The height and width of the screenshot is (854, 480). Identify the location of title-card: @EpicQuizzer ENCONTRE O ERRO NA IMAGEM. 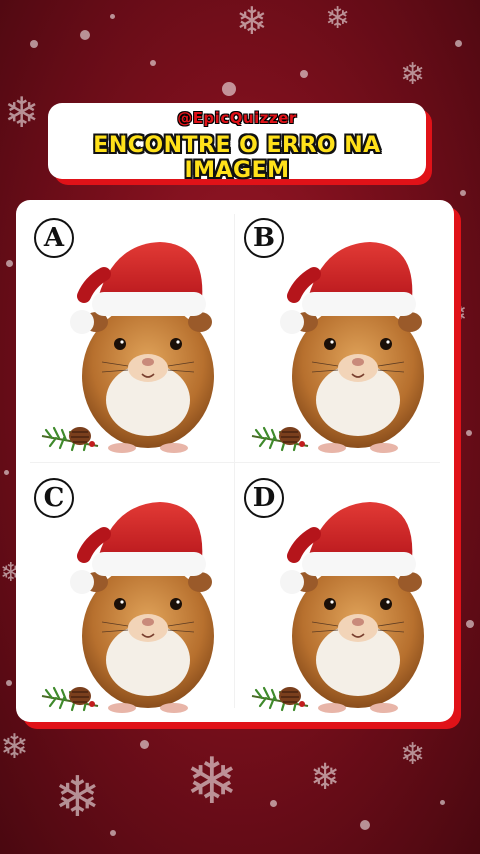
(237, 143).